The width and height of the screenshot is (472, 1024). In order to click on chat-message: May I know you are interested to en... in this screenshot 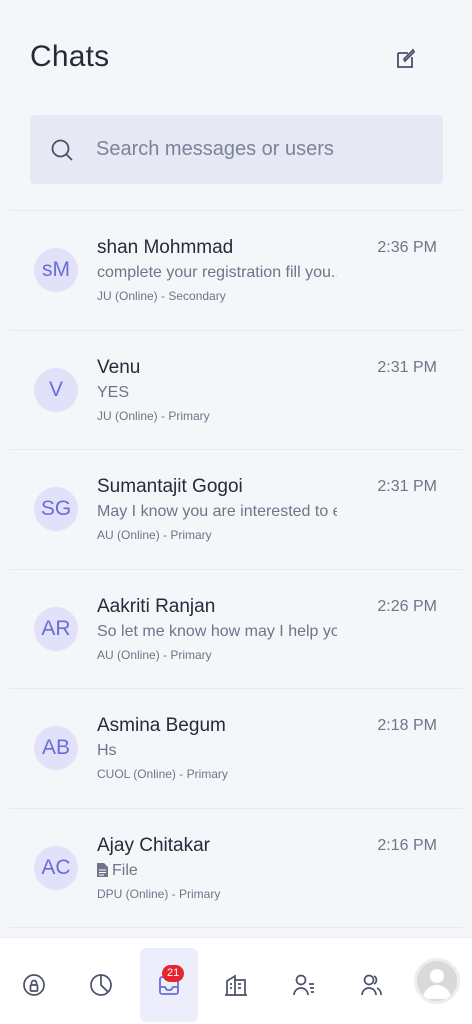, I will do `click(217, 511)`.